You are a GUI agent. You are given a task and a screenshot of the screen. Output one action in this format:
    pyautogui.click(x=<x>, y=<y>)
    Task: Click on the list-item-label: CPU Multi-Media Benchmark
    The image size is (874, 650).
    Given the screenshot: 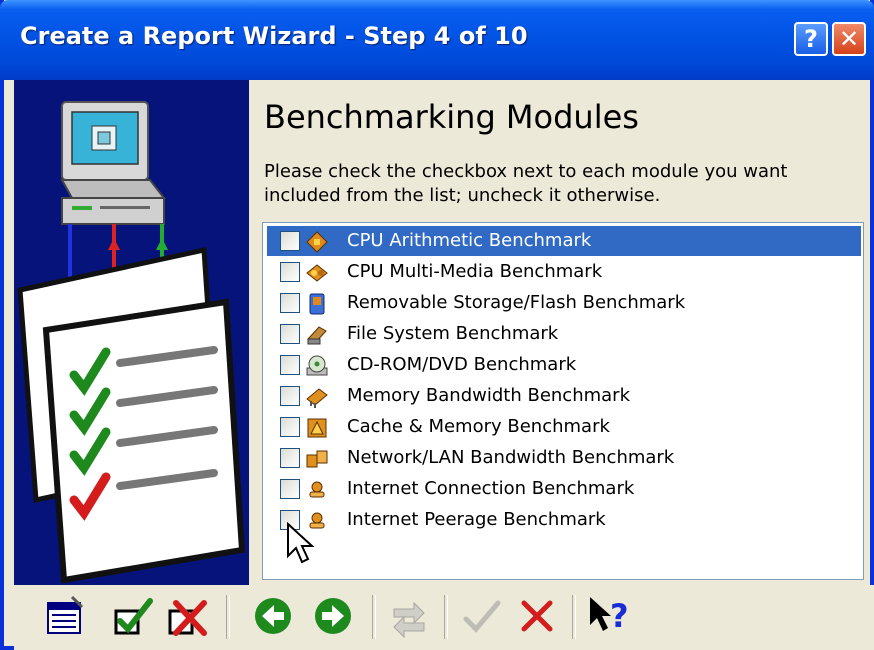 What is the action you would take?
    pyautogui.click(x=475, y=271)
    